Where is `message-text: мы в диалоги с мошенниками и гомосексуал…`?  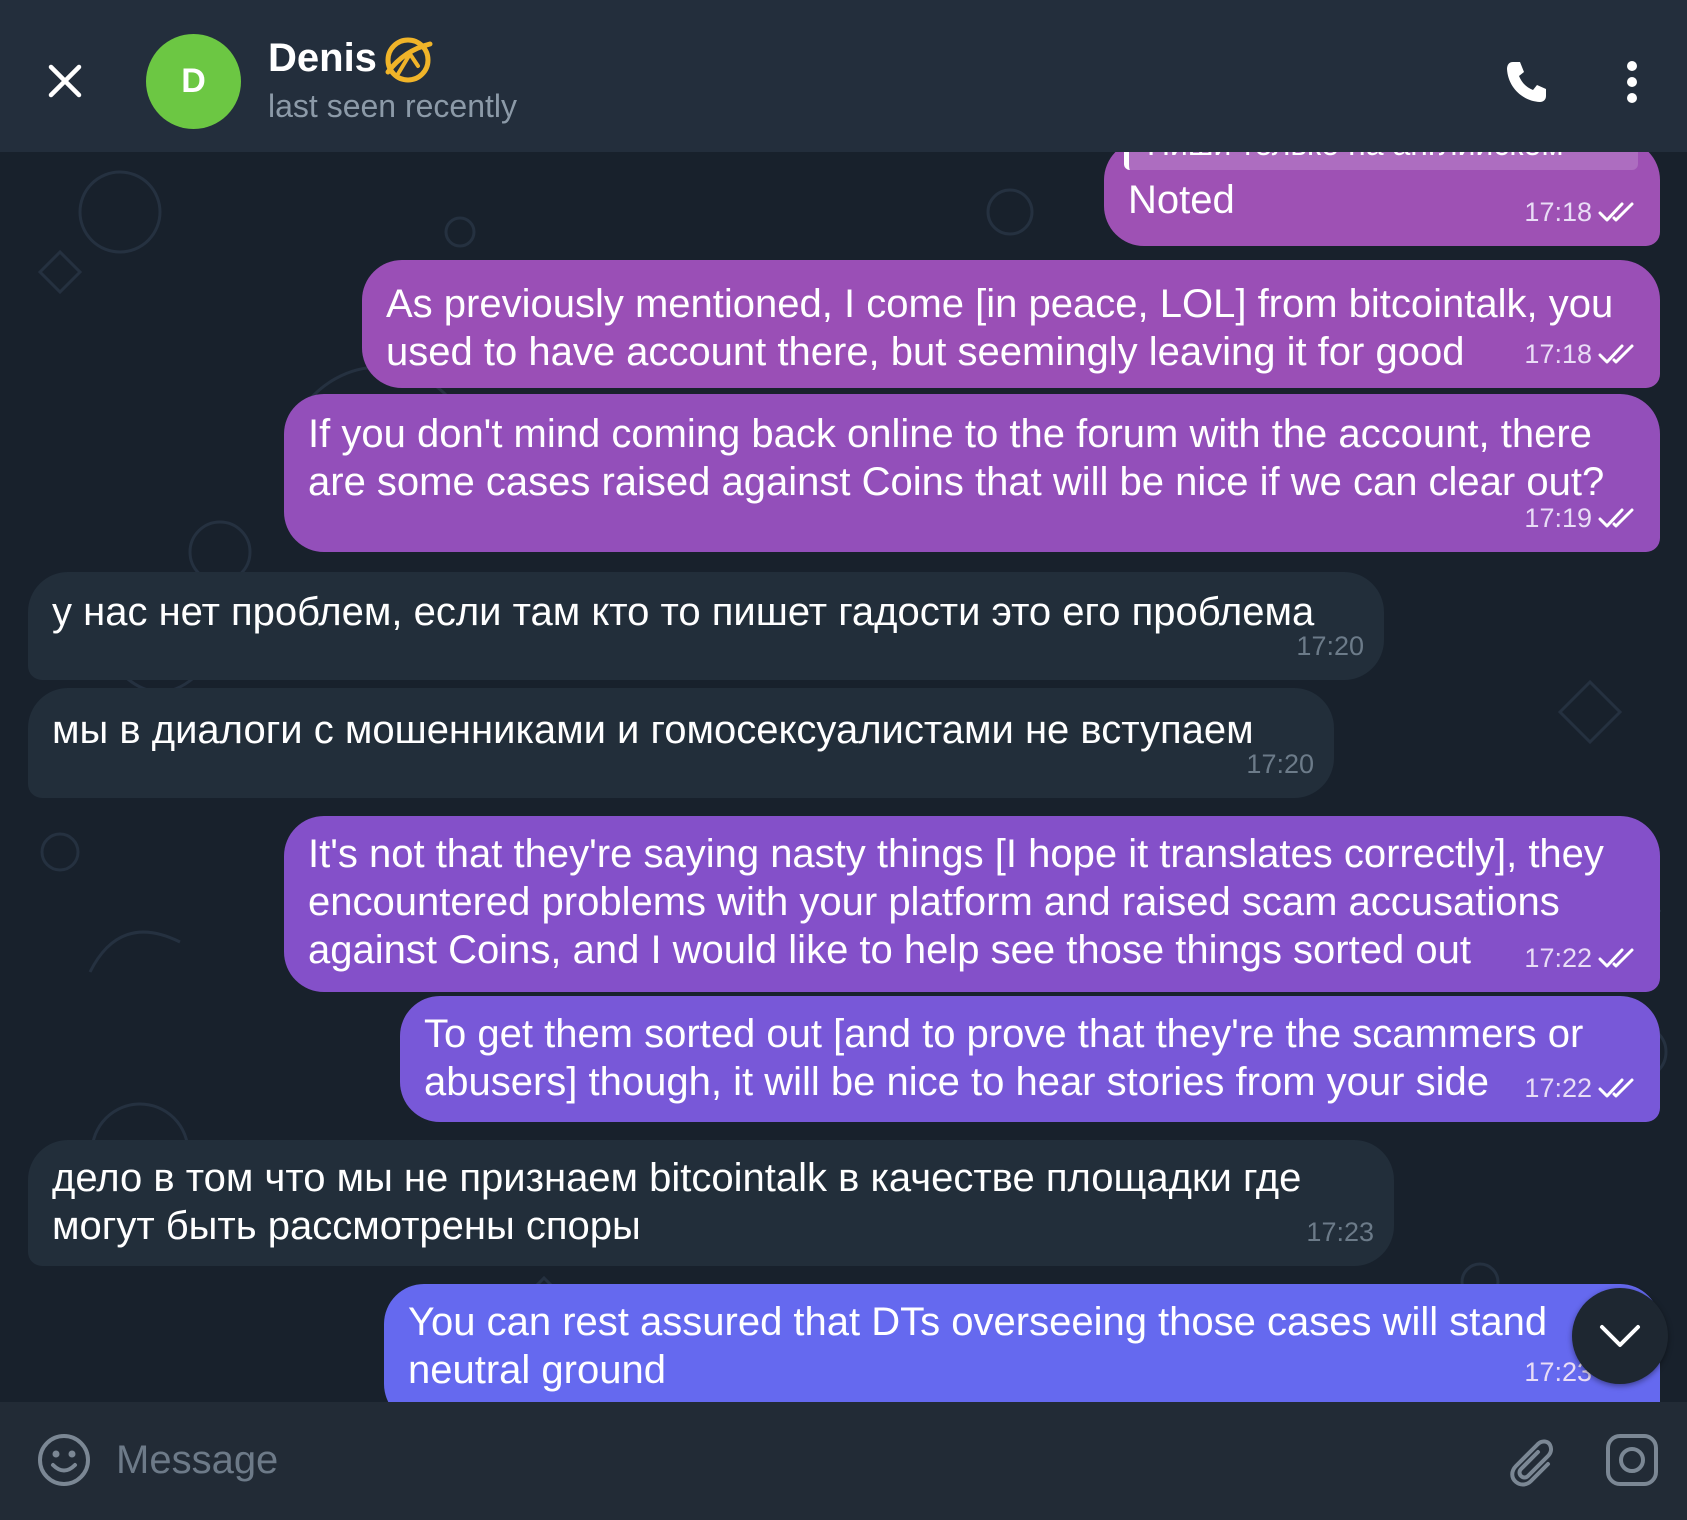
message-text: мы в диалоги с мошенниками и гомосексуал… is located at coordinates (653, 730).